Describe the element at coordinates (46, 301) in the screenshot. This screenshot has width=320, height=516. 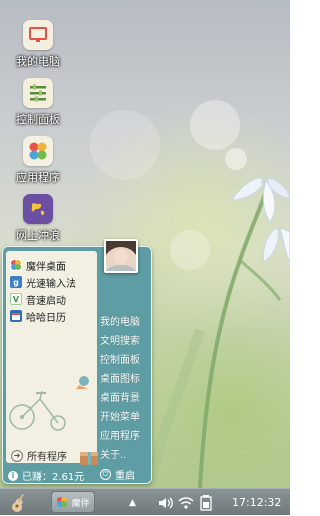
I see `menu-item-label: 音速启动` at that location.